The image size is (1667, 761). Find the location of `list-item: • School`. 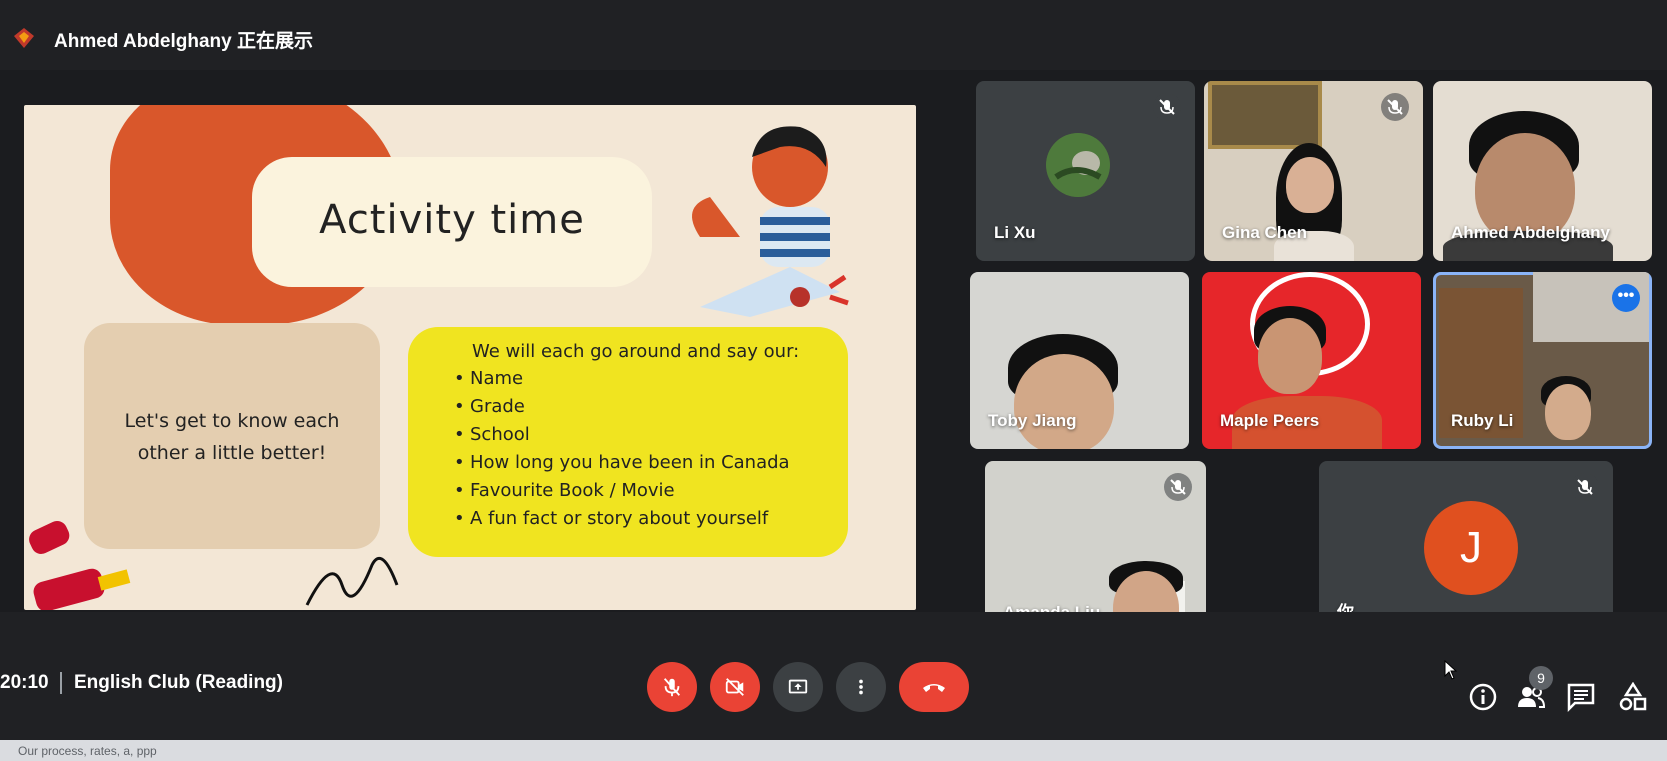

list-item: • School is located at coordinates (622, 435).